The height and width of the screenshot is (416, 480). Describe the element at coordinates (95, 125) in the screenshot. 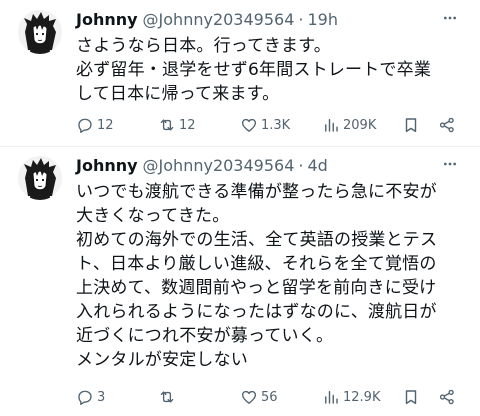

I see `reply-button: 12` at that location.